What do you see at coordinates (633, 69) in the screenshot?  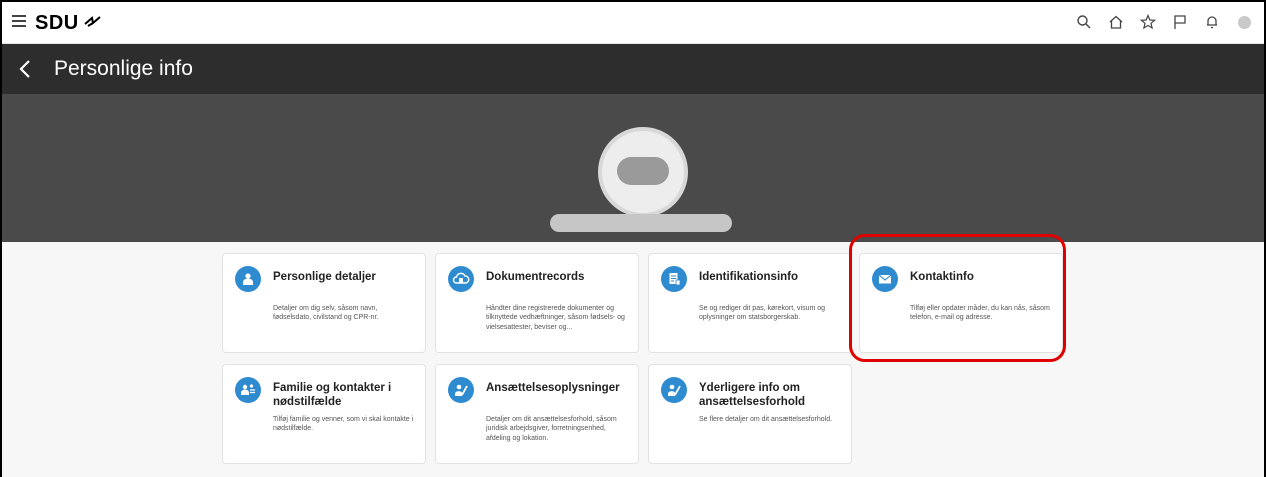 I see `page-header: Personlige info` at bounding box center [633, 69].